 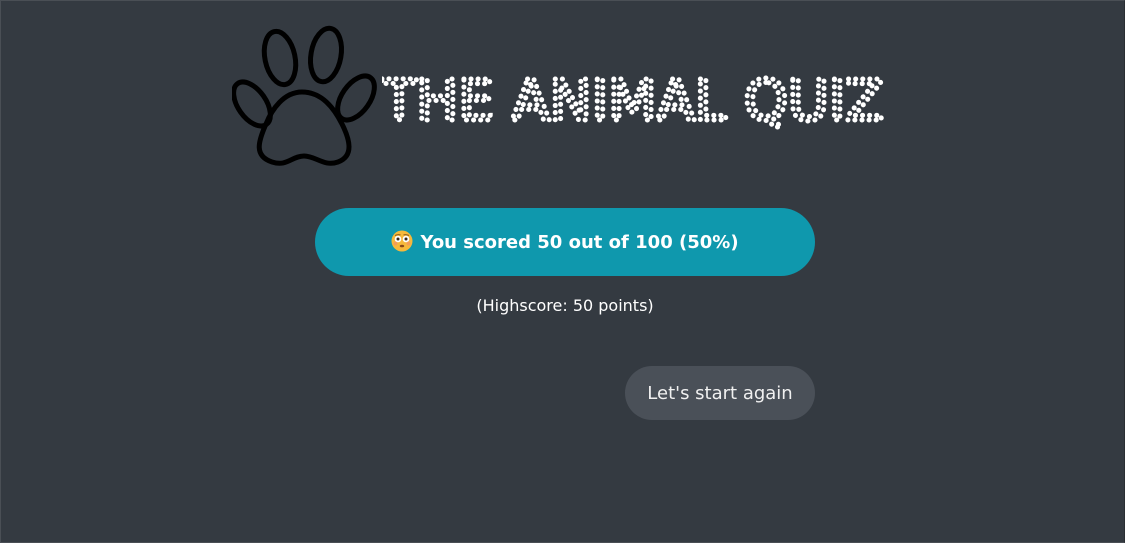 I want to click on highscore-text: (Highscore: 50 points), so click(x=565, y=305).